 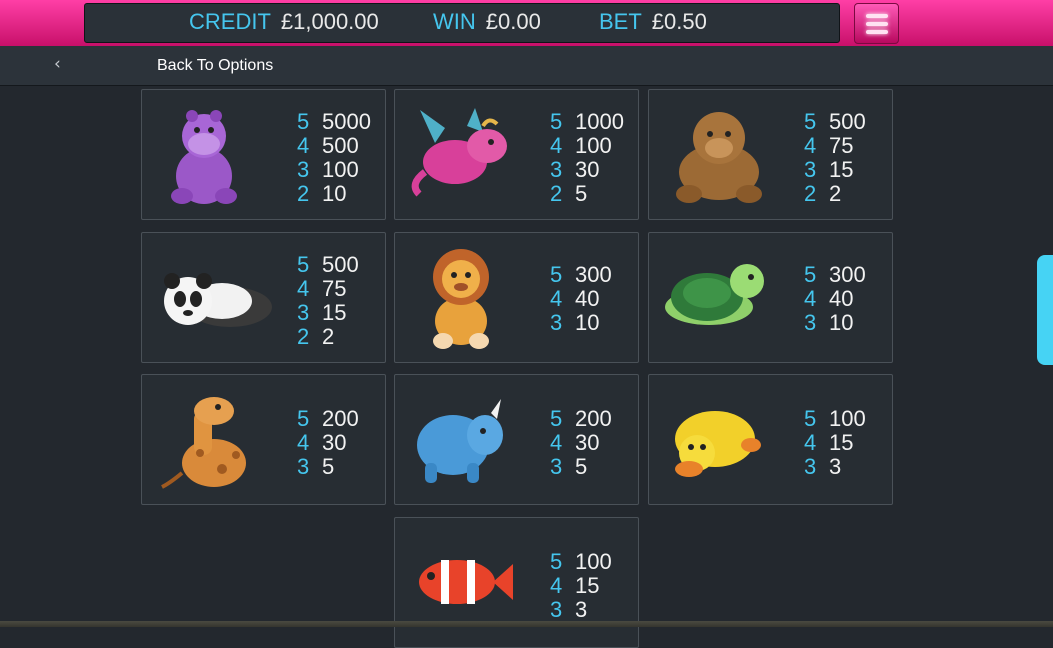 I want to click on pay-row: 5 500, so click(x=835, y=122).